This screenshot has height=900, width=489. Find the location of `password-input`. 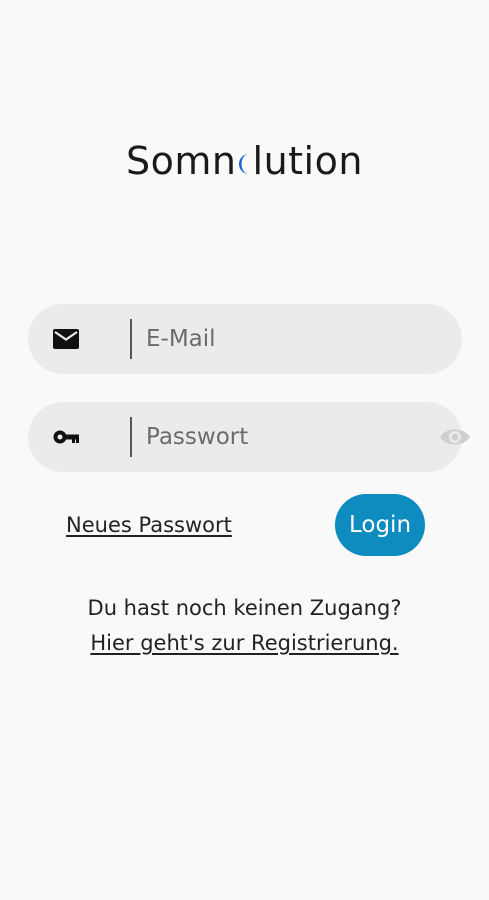

password-input is located at coordinates (281, 437).